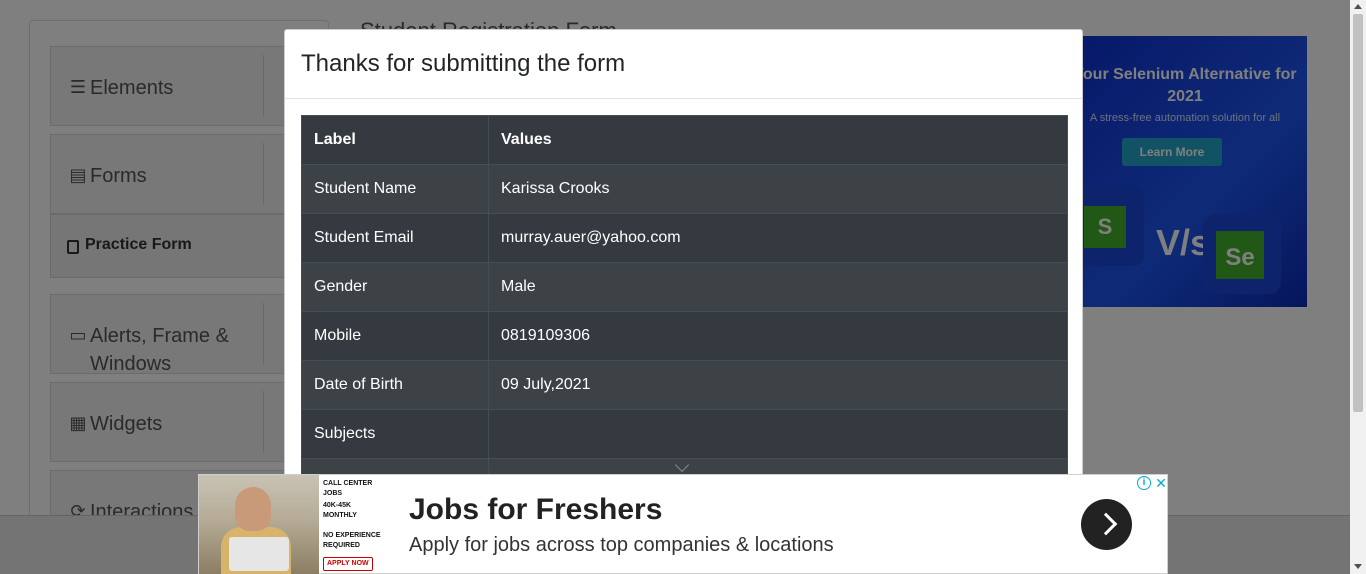 This screenshot has width=1366, height=574. I want to click on table-row: Subjects, so click(684, 434).